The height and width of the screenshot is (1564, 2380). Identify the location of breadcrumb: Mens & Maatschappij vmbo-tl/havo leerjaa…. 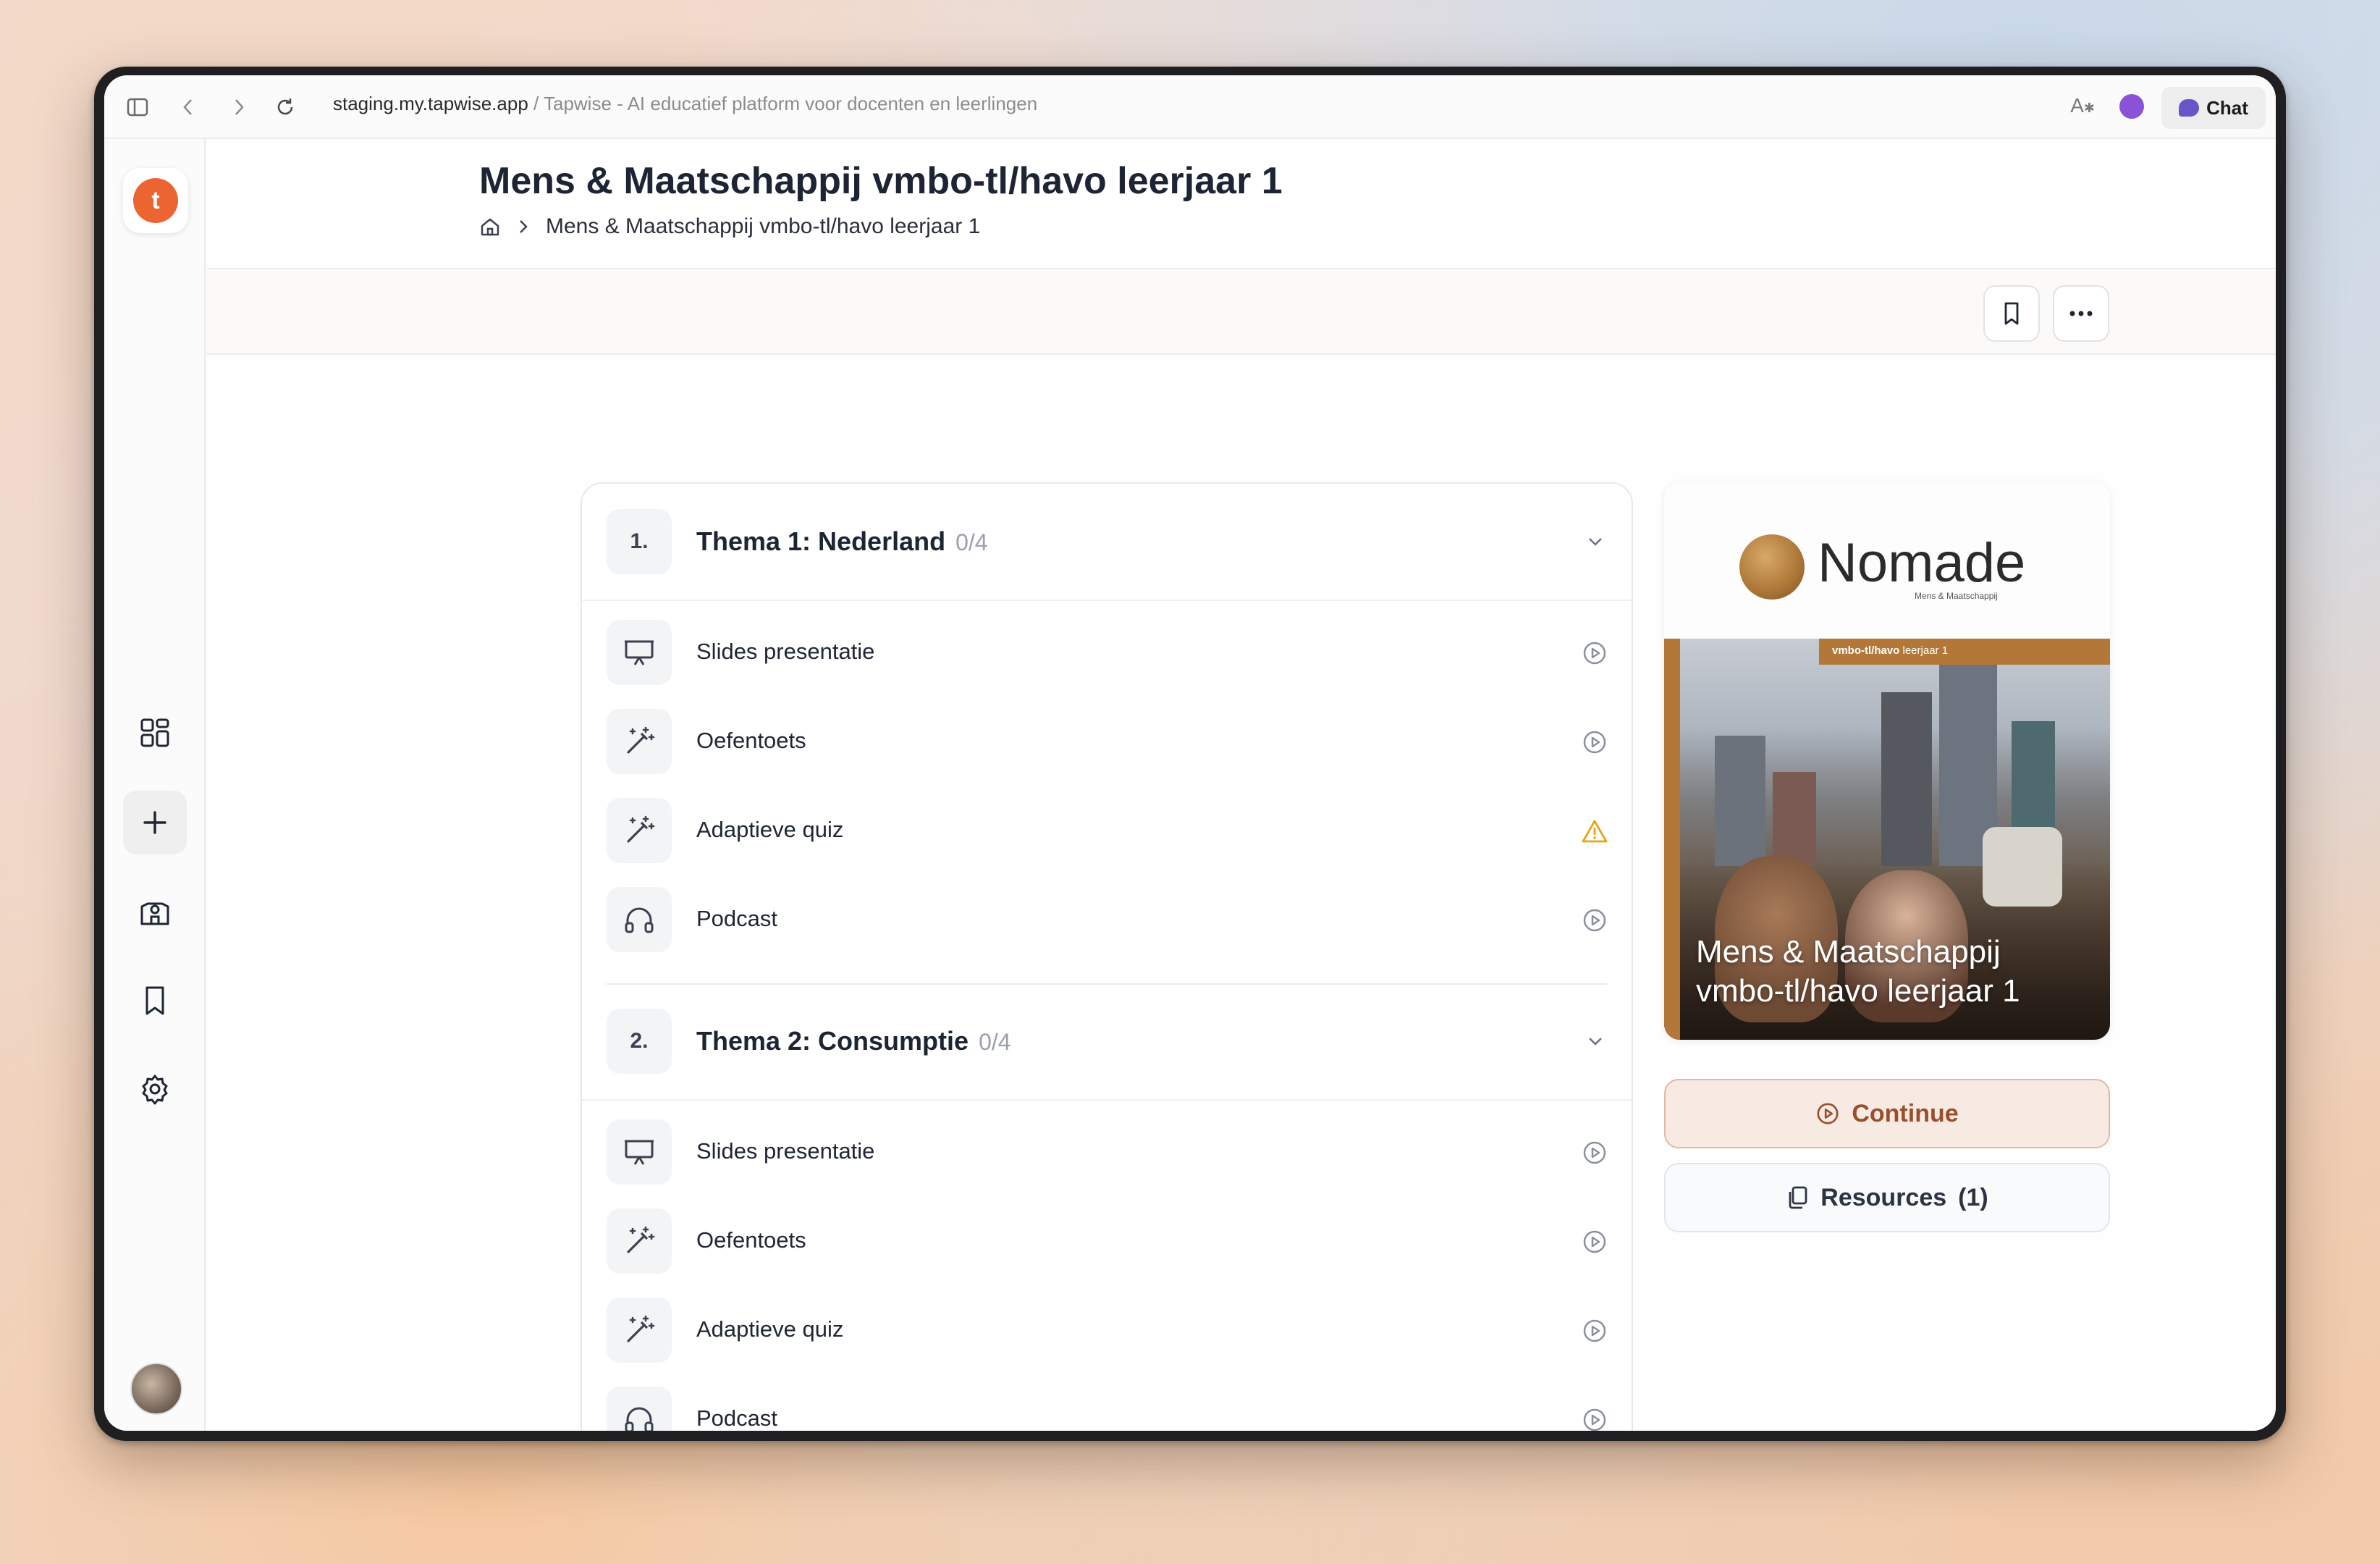
(729, 227).